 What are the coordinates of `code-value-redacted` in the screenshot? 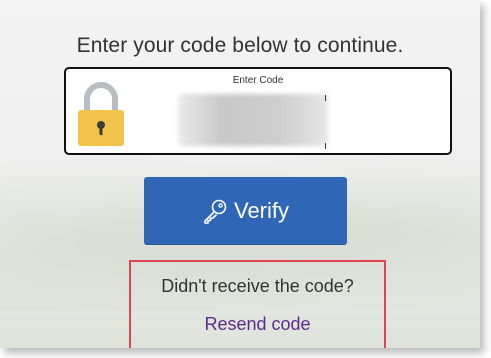 It's located at (253, 120).